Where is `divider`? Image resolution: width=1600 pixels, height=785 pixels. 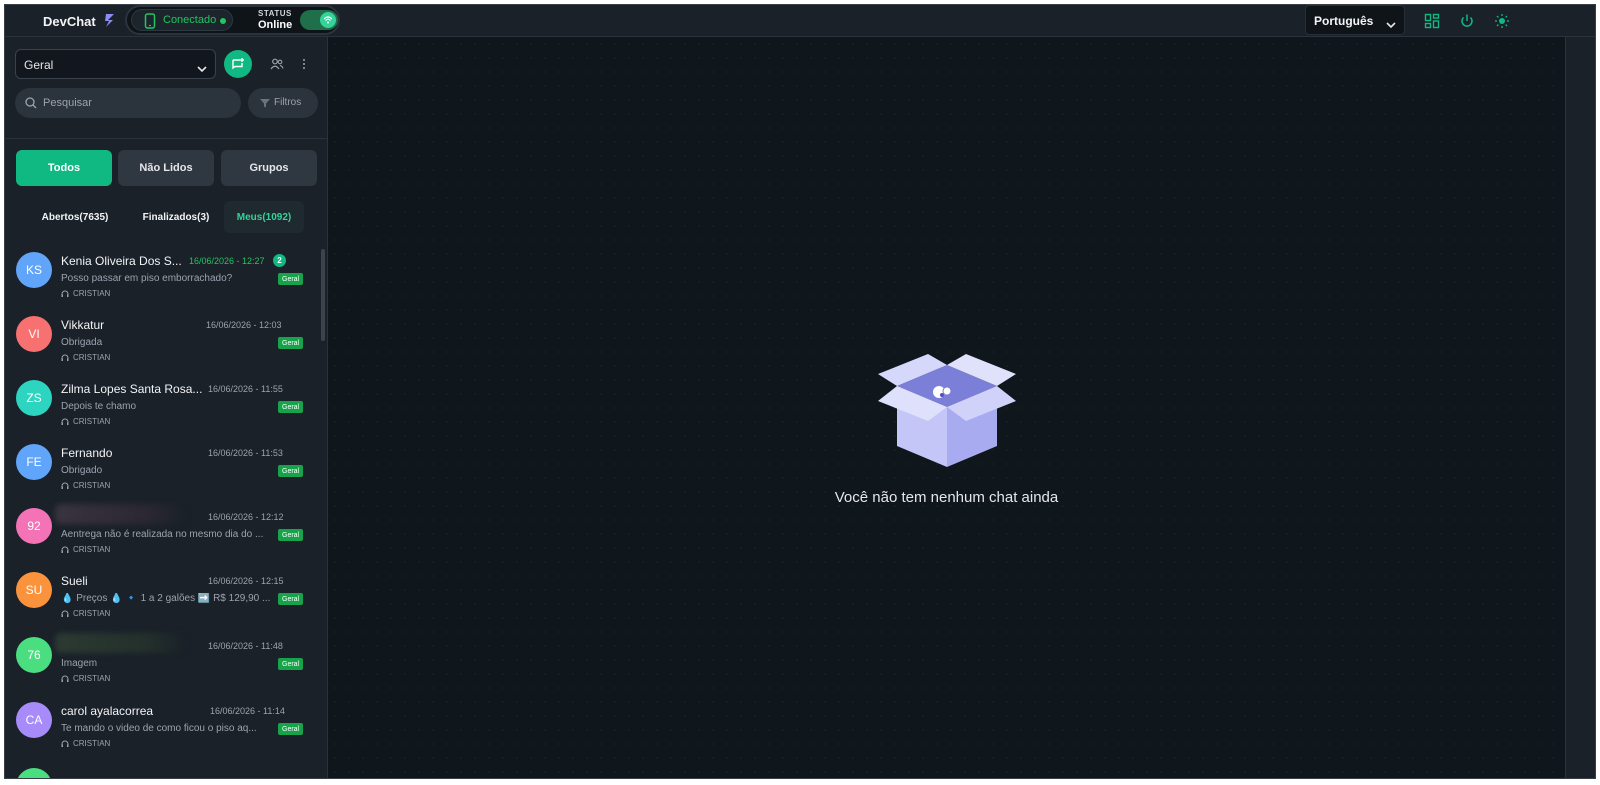
divider is located at coordinates (166, 138).